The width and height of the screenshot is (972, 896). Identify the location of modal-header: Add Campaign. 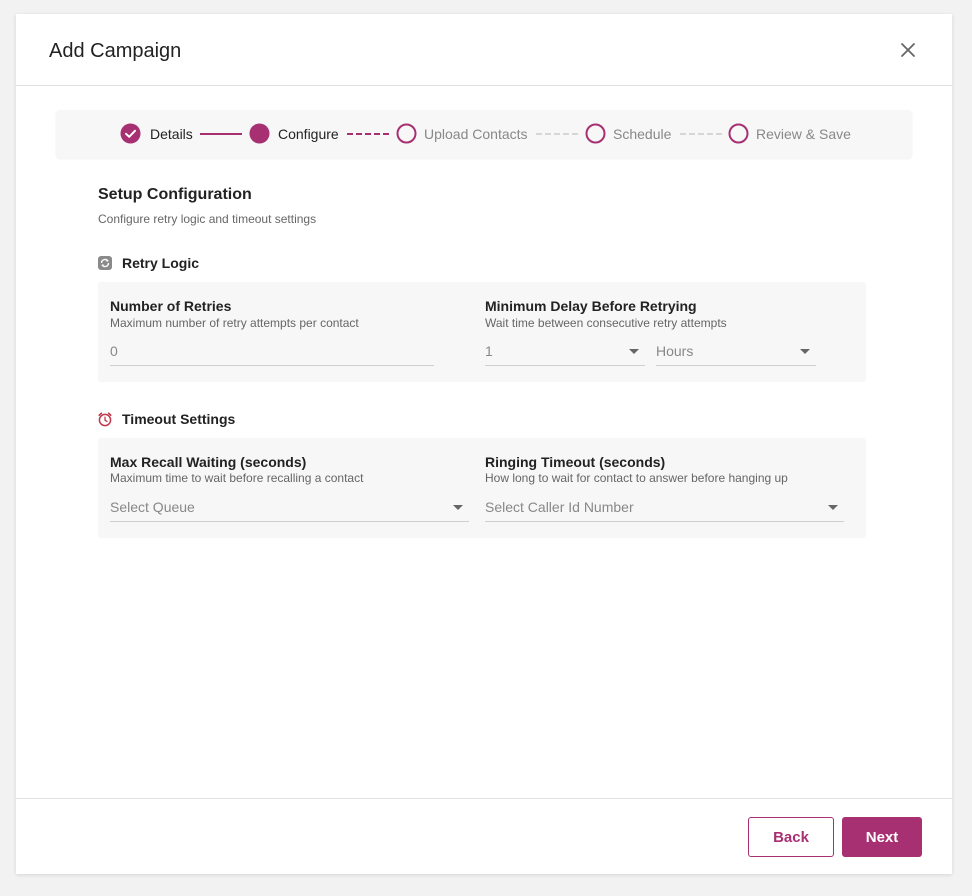
(484, 50).